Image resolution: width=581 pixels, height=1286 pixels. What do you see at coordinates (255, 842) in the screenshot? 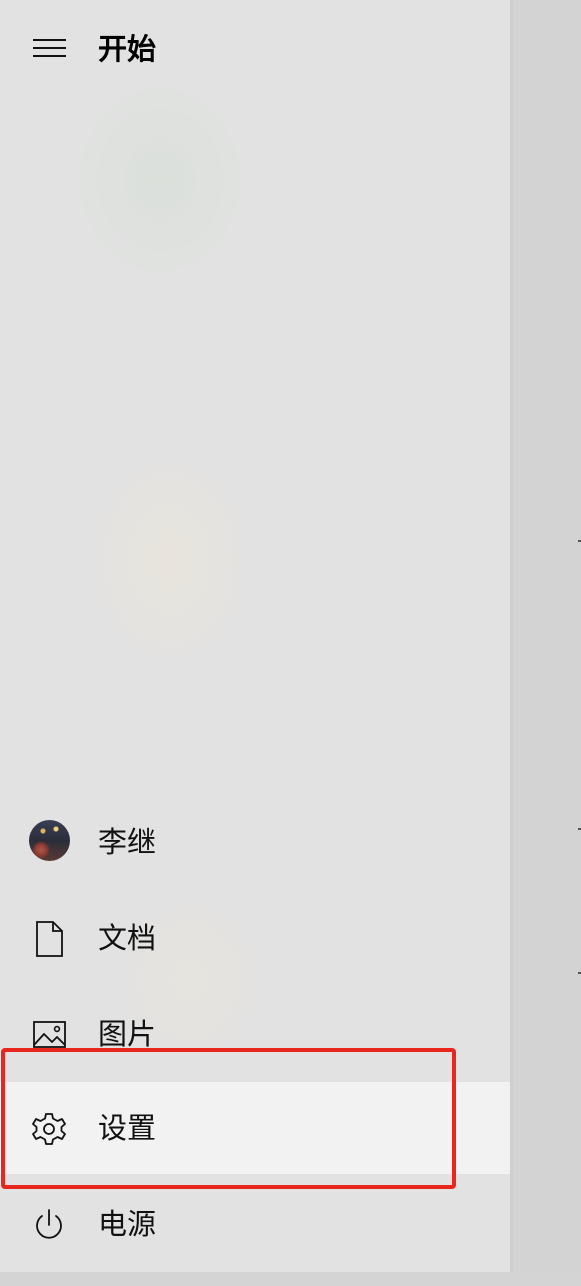
I see `nav-item-user: 李继` at bounding box center [255, 842].